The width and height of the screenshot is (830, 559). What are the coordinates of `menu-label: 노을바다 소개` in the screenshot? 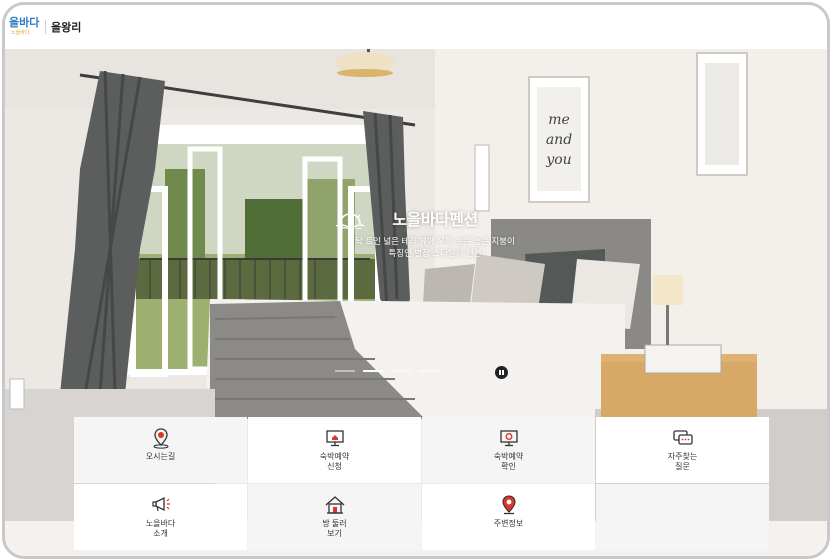 It's located at (160, 528).